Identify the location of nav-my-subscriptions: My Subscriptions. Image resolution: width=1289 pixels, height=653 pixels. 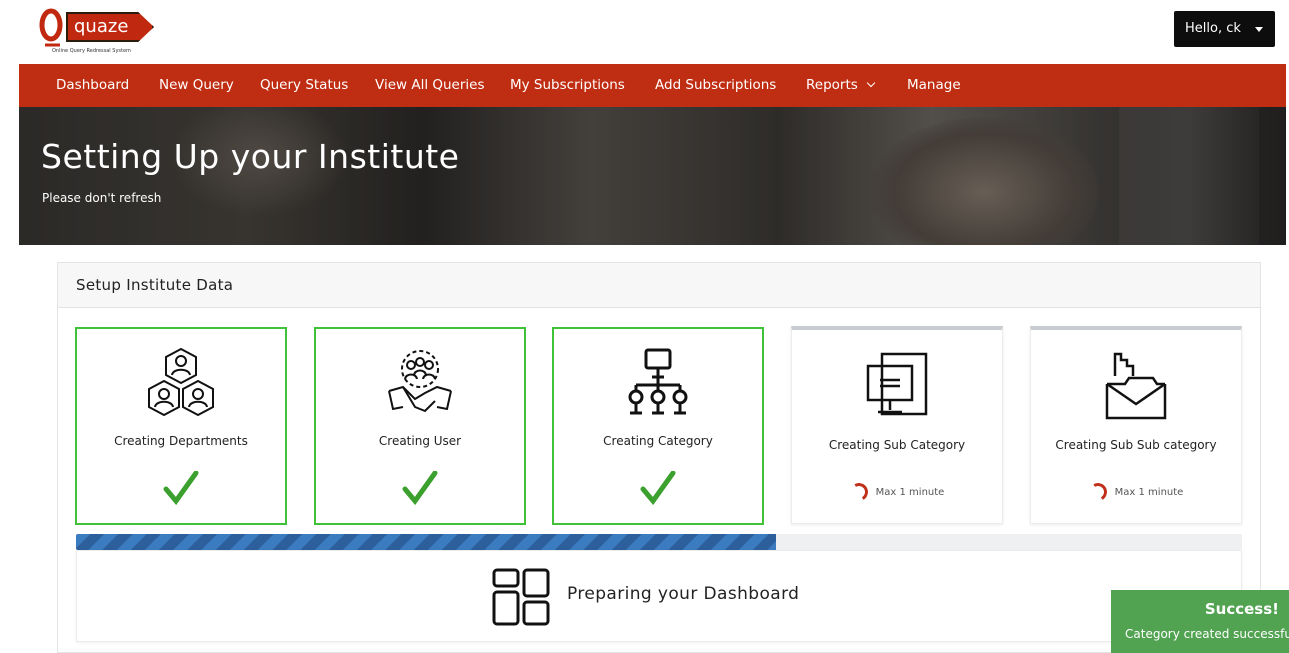
(567, 85).